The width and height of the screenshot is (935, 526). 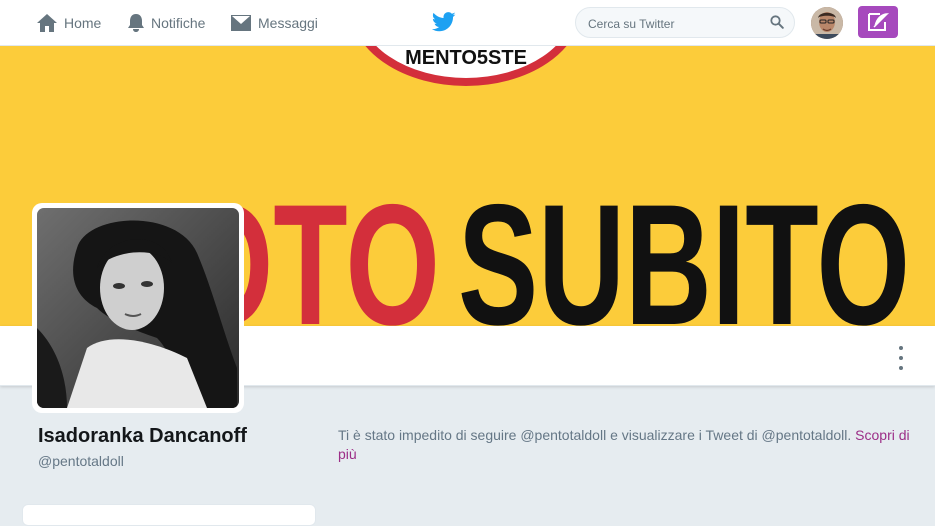 What do you see at coordinates (83, 23) in the screenshot?
I see `nav-home-label: Home` at bounding box center [83, 23].